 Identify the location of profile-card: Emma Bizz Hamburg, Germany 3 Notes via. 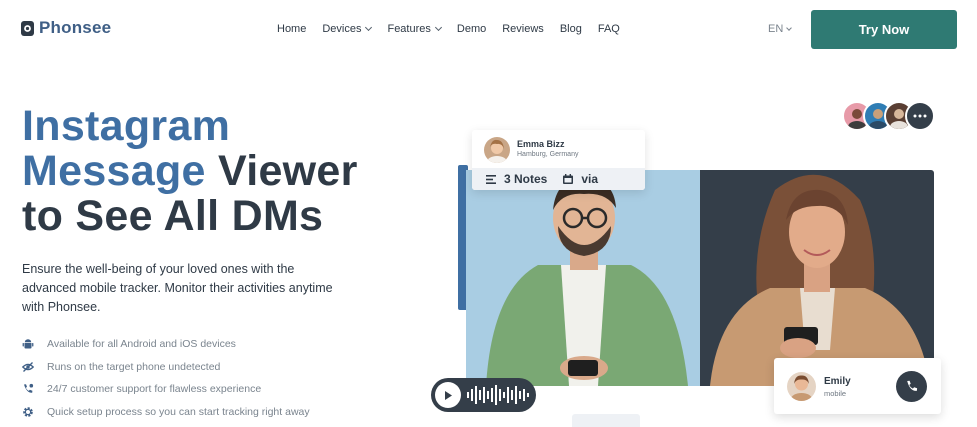
(558, 160).